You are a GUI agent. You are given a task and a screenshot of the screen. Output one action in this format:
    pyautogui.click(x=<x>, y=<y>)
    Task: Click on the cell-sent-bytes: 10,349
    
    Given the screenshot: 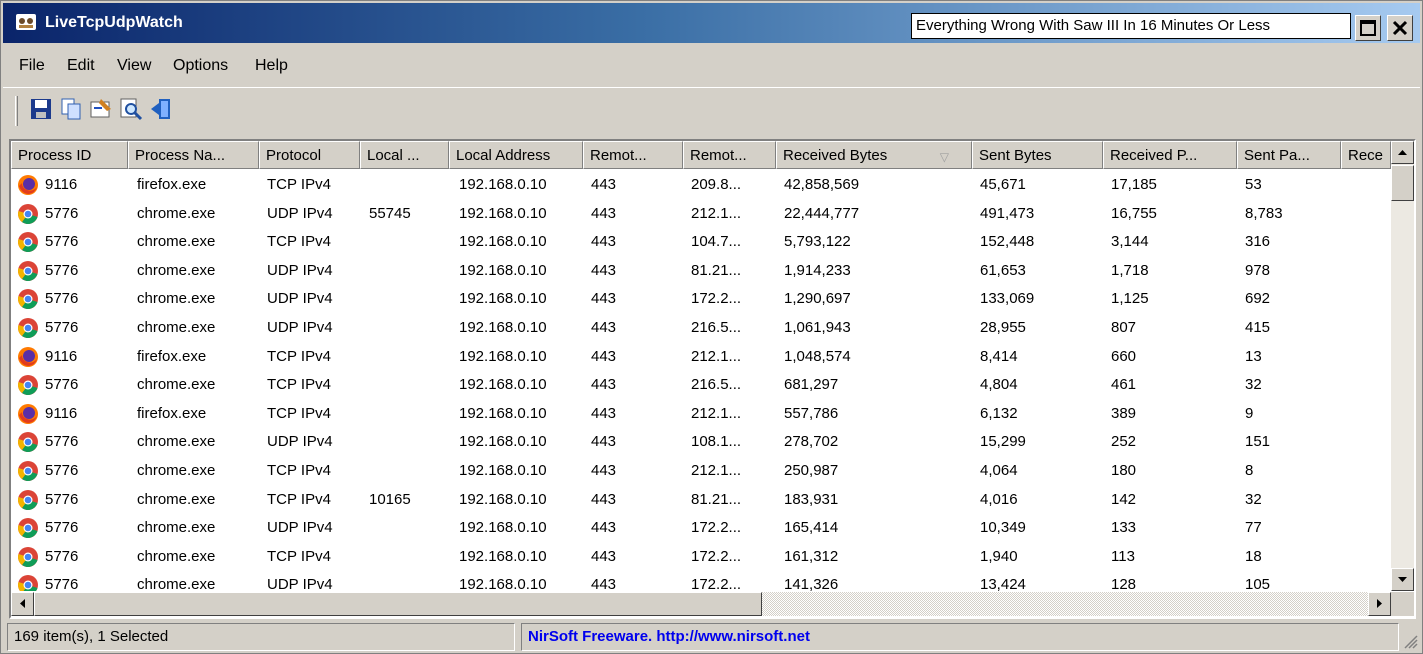 What is the action you would take?
    pyautogui.click(x=1003, y=528)
    